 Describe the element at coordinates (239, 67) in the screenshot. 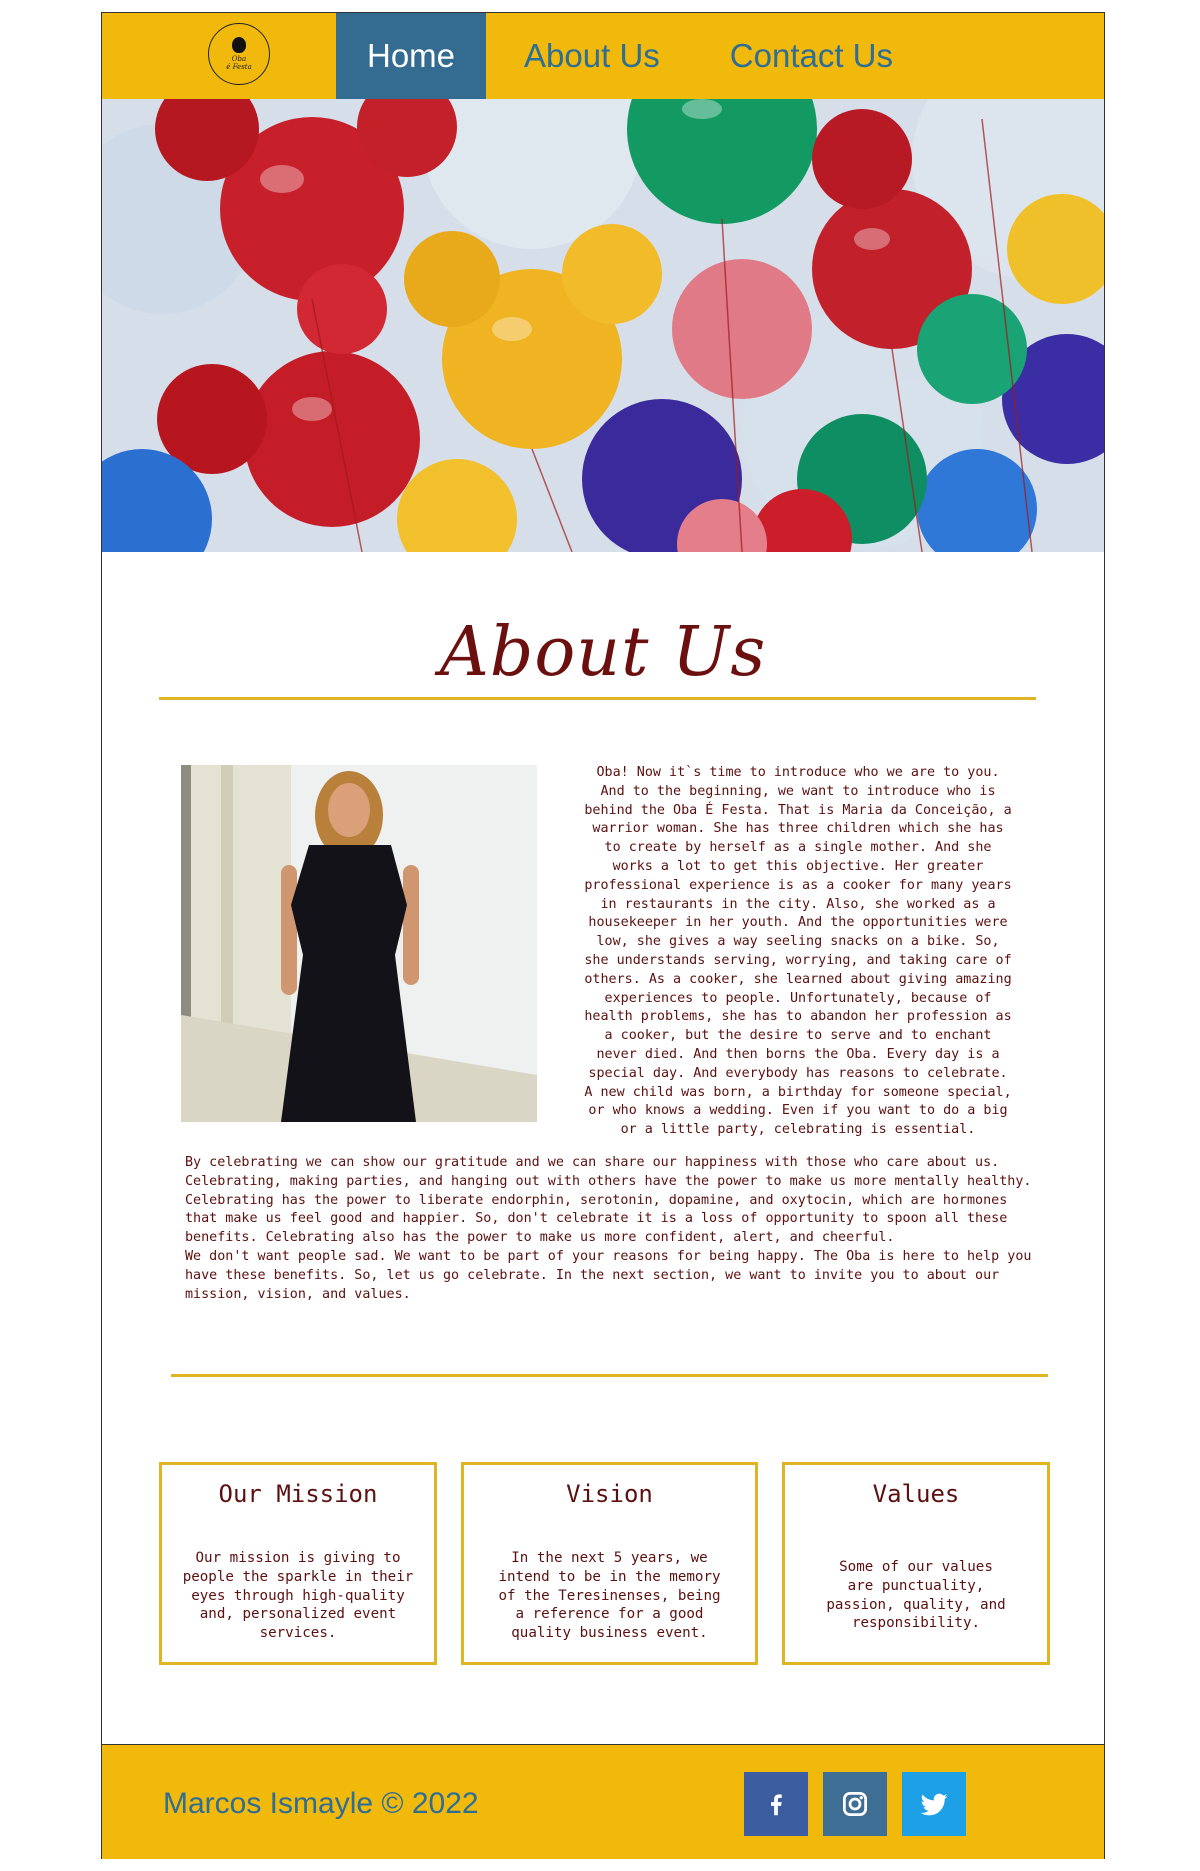

I see `logo-text-line2: é Festa` at that location.